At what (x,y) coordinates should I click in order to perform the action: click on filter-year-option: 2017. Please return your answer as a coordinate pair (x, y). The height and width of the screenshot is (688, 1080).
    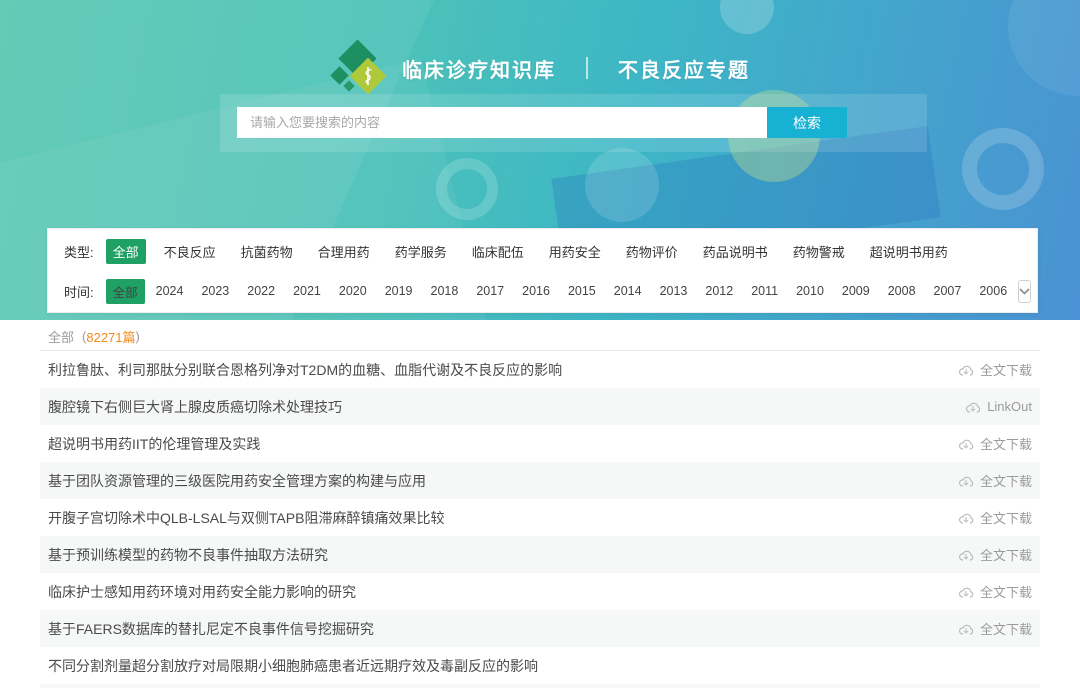
    Looking at the image, I should click on (490, 291).